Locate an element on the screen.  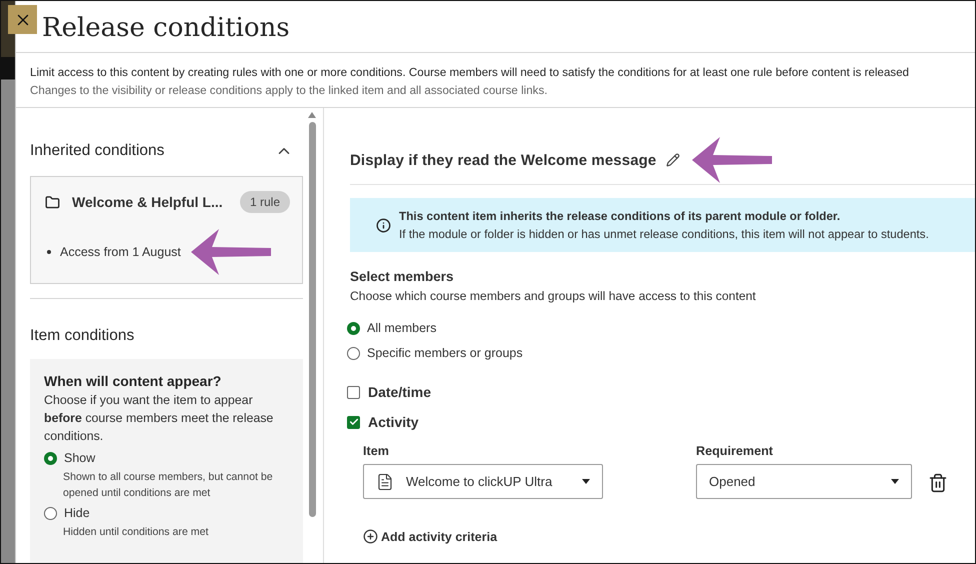
add-criteria-link: Add activity criteria is located at coordinates (430, 536).